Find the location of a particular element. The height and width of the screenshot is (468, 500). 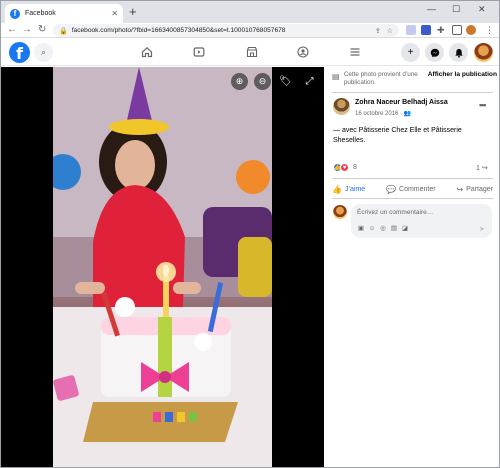

facebook-header: f ⌕ + is located at coordinates (250, 52).